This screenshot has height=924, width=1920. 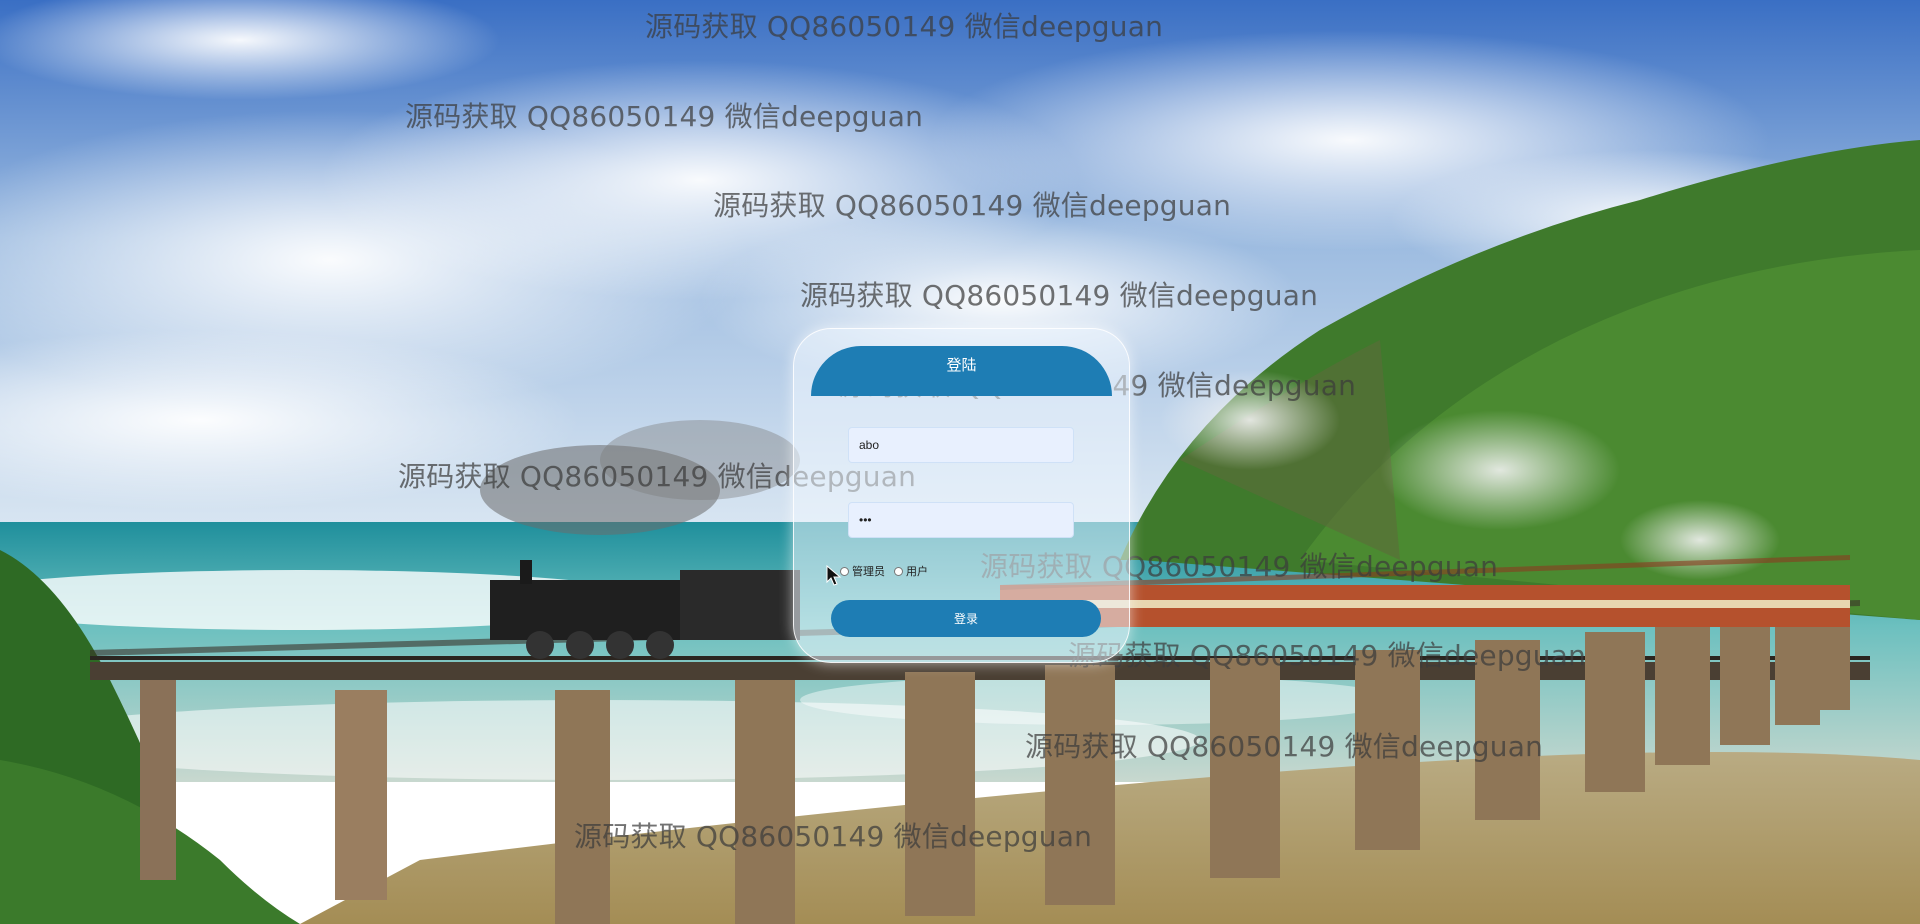 What do you see at coordinates (868, 572) in the screenshot?
I see `role-label-admin: 管理员` at bounding box center [868, 572].